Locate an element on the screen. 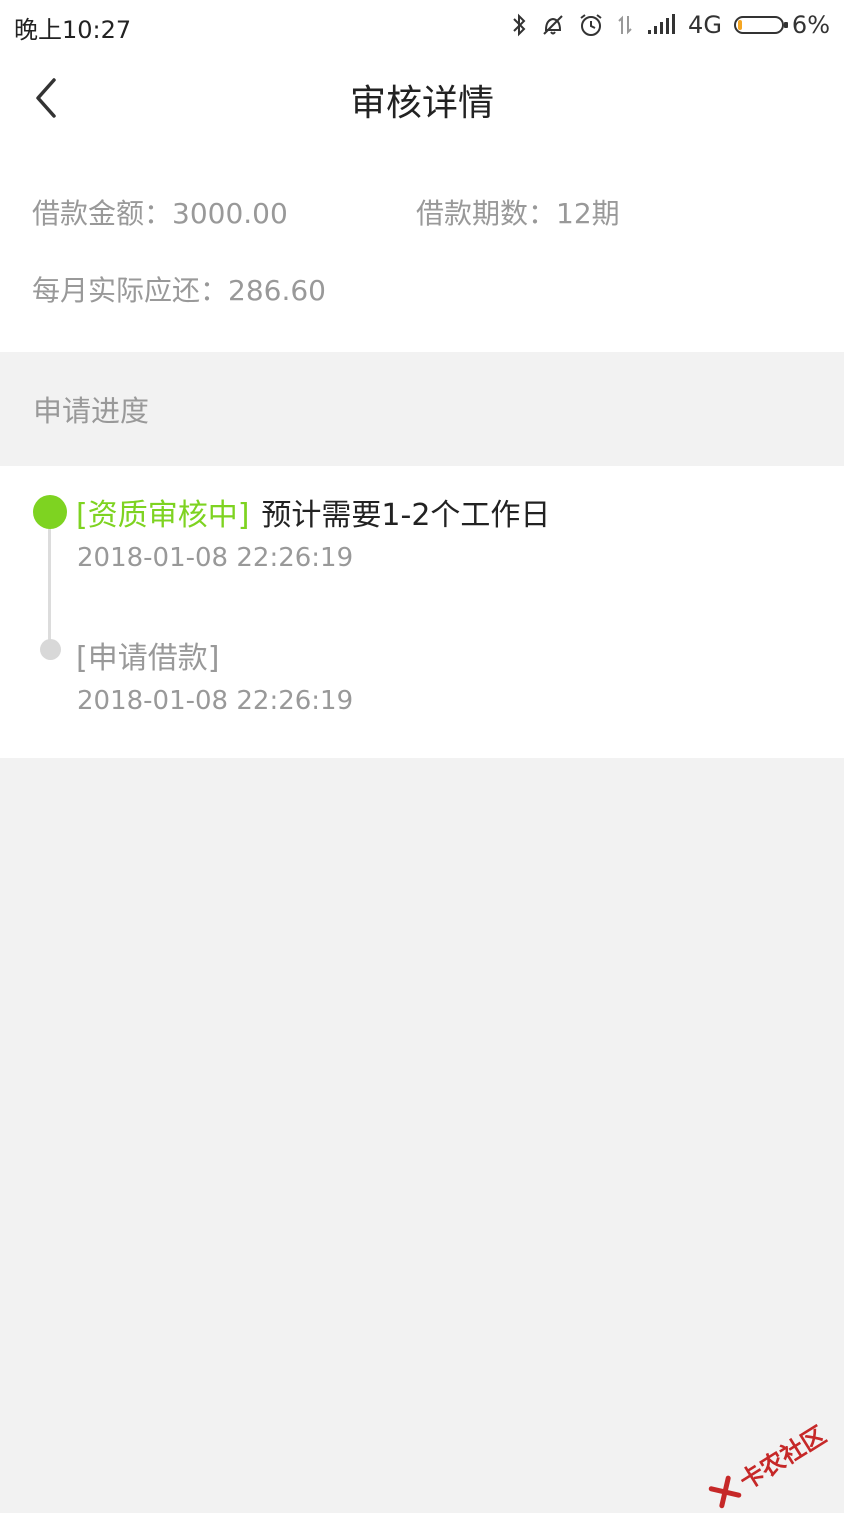  battery-fill is located at coordinates (739, 25).